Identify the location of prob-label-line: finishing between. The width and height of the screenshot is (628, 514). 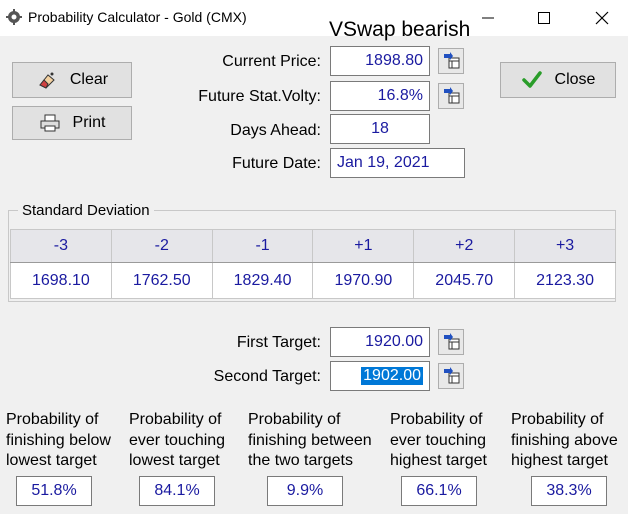
(310, 440).